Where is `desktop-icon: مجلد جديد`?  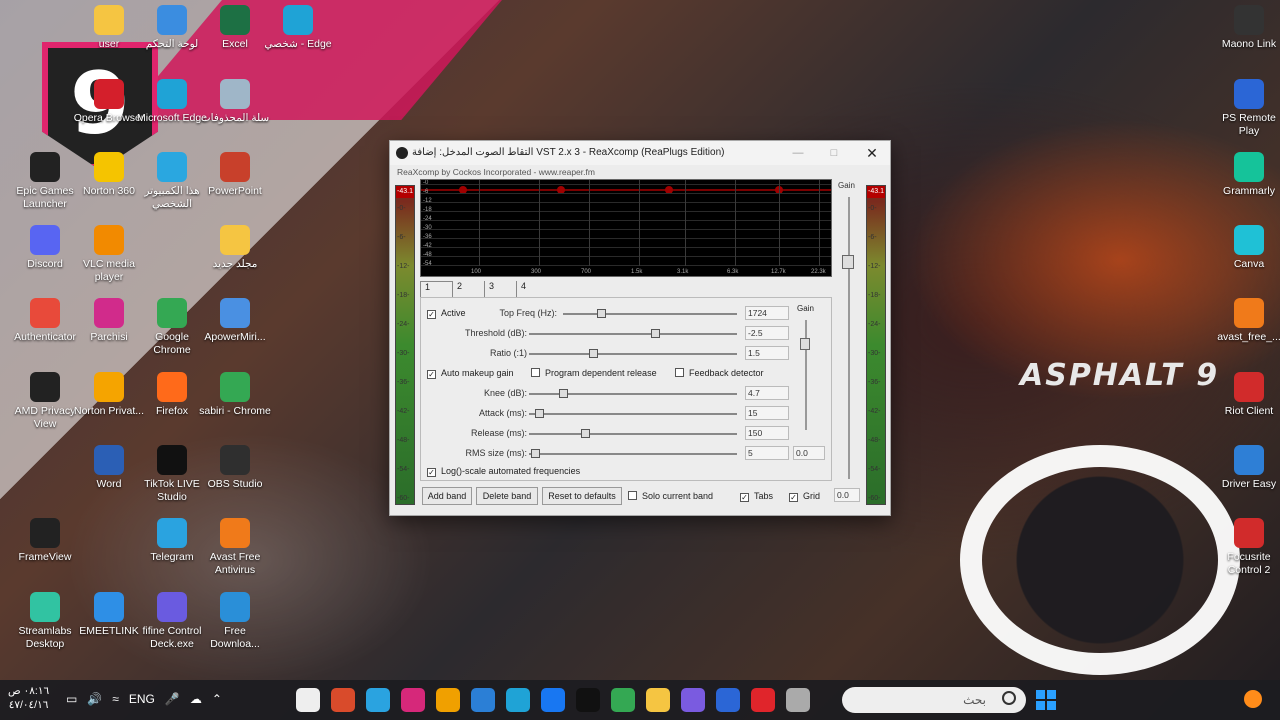 desktop-icon: مجلد جديد is located at coordinates (235, 248).